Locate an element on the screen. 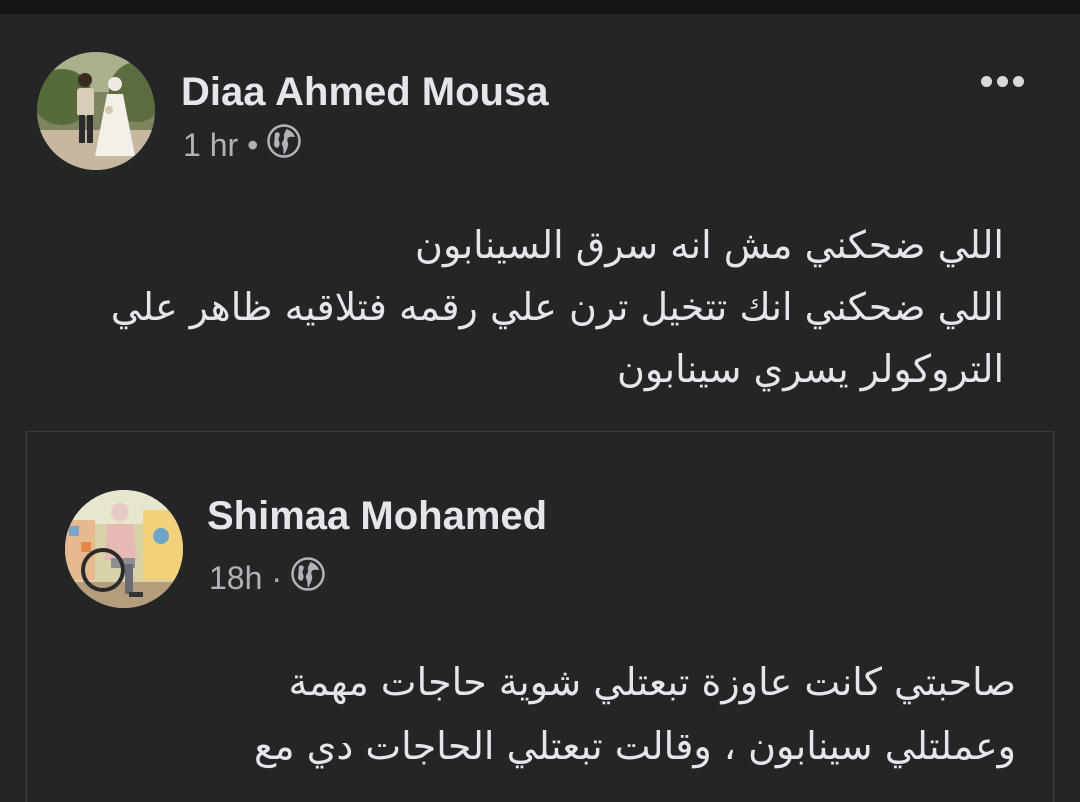  shared-post-text-line: صاحبتي كانت عاوزة تبعتلي شوية حاجات مهمة is located at coordinates (652, 682).